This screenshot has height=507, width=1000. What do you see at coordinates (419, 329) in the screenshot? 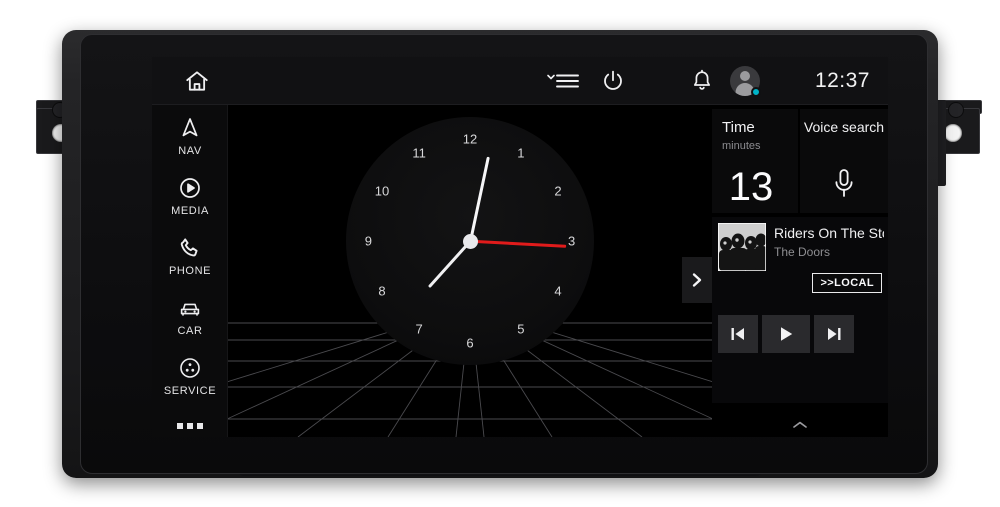
I see `clock-number: 7` at bounding box center [419, 329].